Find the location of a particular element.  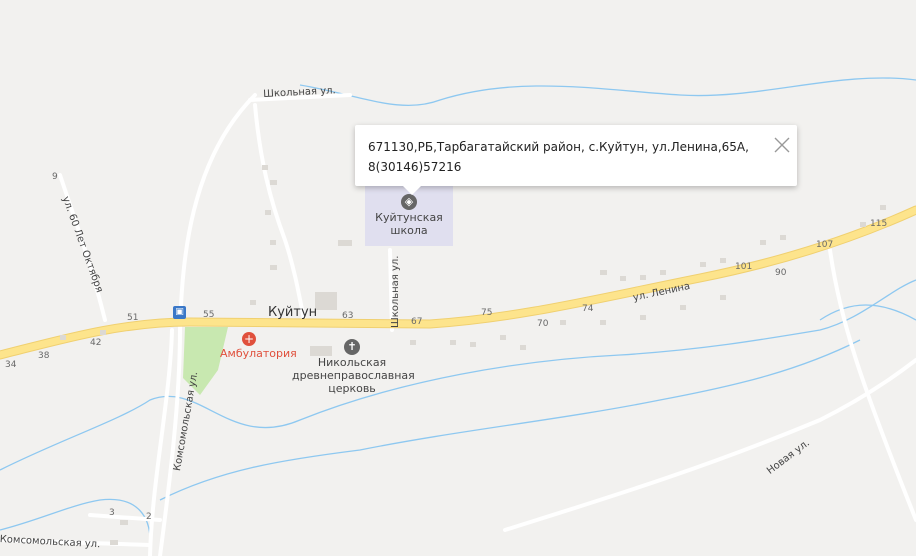

village-label: Куйтун is located at coordinates (293, 312).